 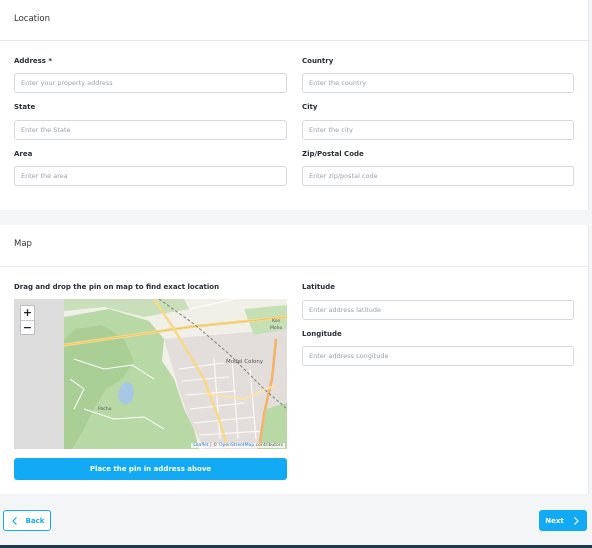 I want to click on zip-label: Zip/Postal Code, so click(x=333, y=154).